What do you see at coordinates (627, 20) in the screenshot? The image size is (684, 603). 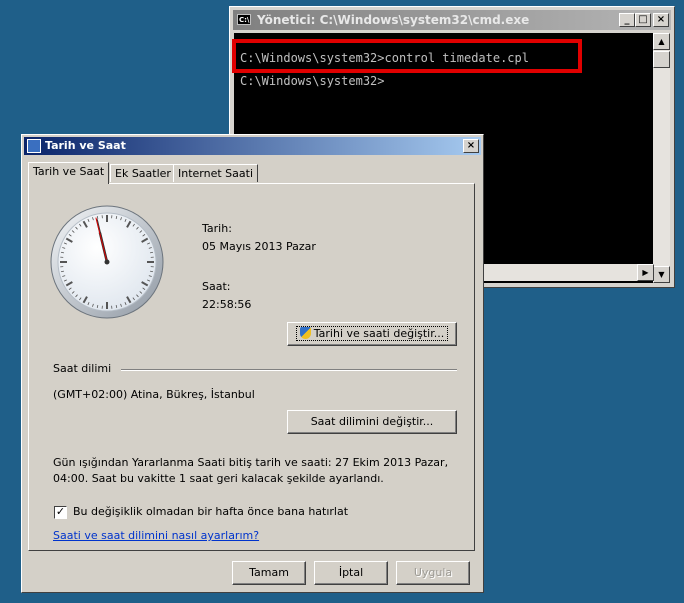 I see `minimize-button: _` at bounding box center [627, 20].